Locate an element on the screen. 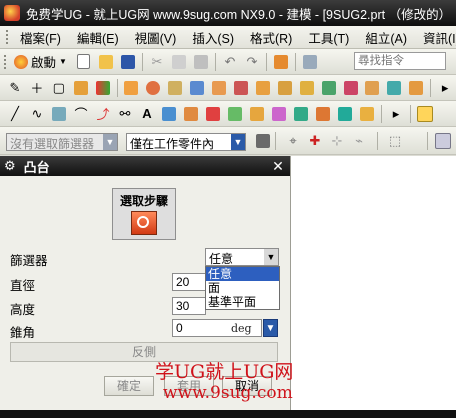  through-curves-icon is located at coordinates (191, 114).